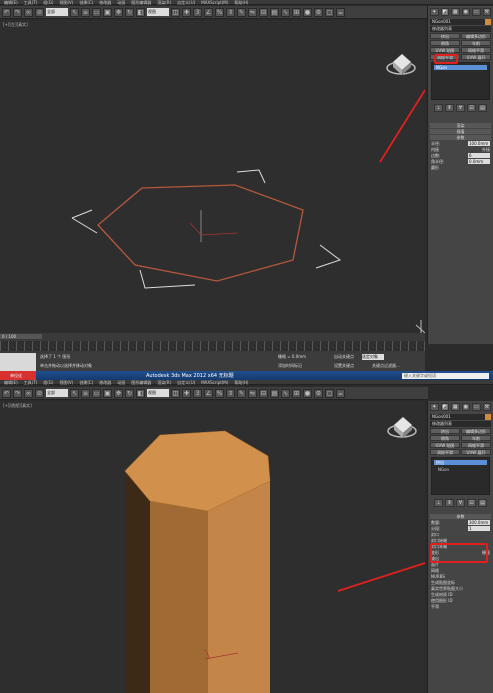  Describe the element at coordinates (476, 438) in the screenshot. I see `lathe-button: 车削` at that location.